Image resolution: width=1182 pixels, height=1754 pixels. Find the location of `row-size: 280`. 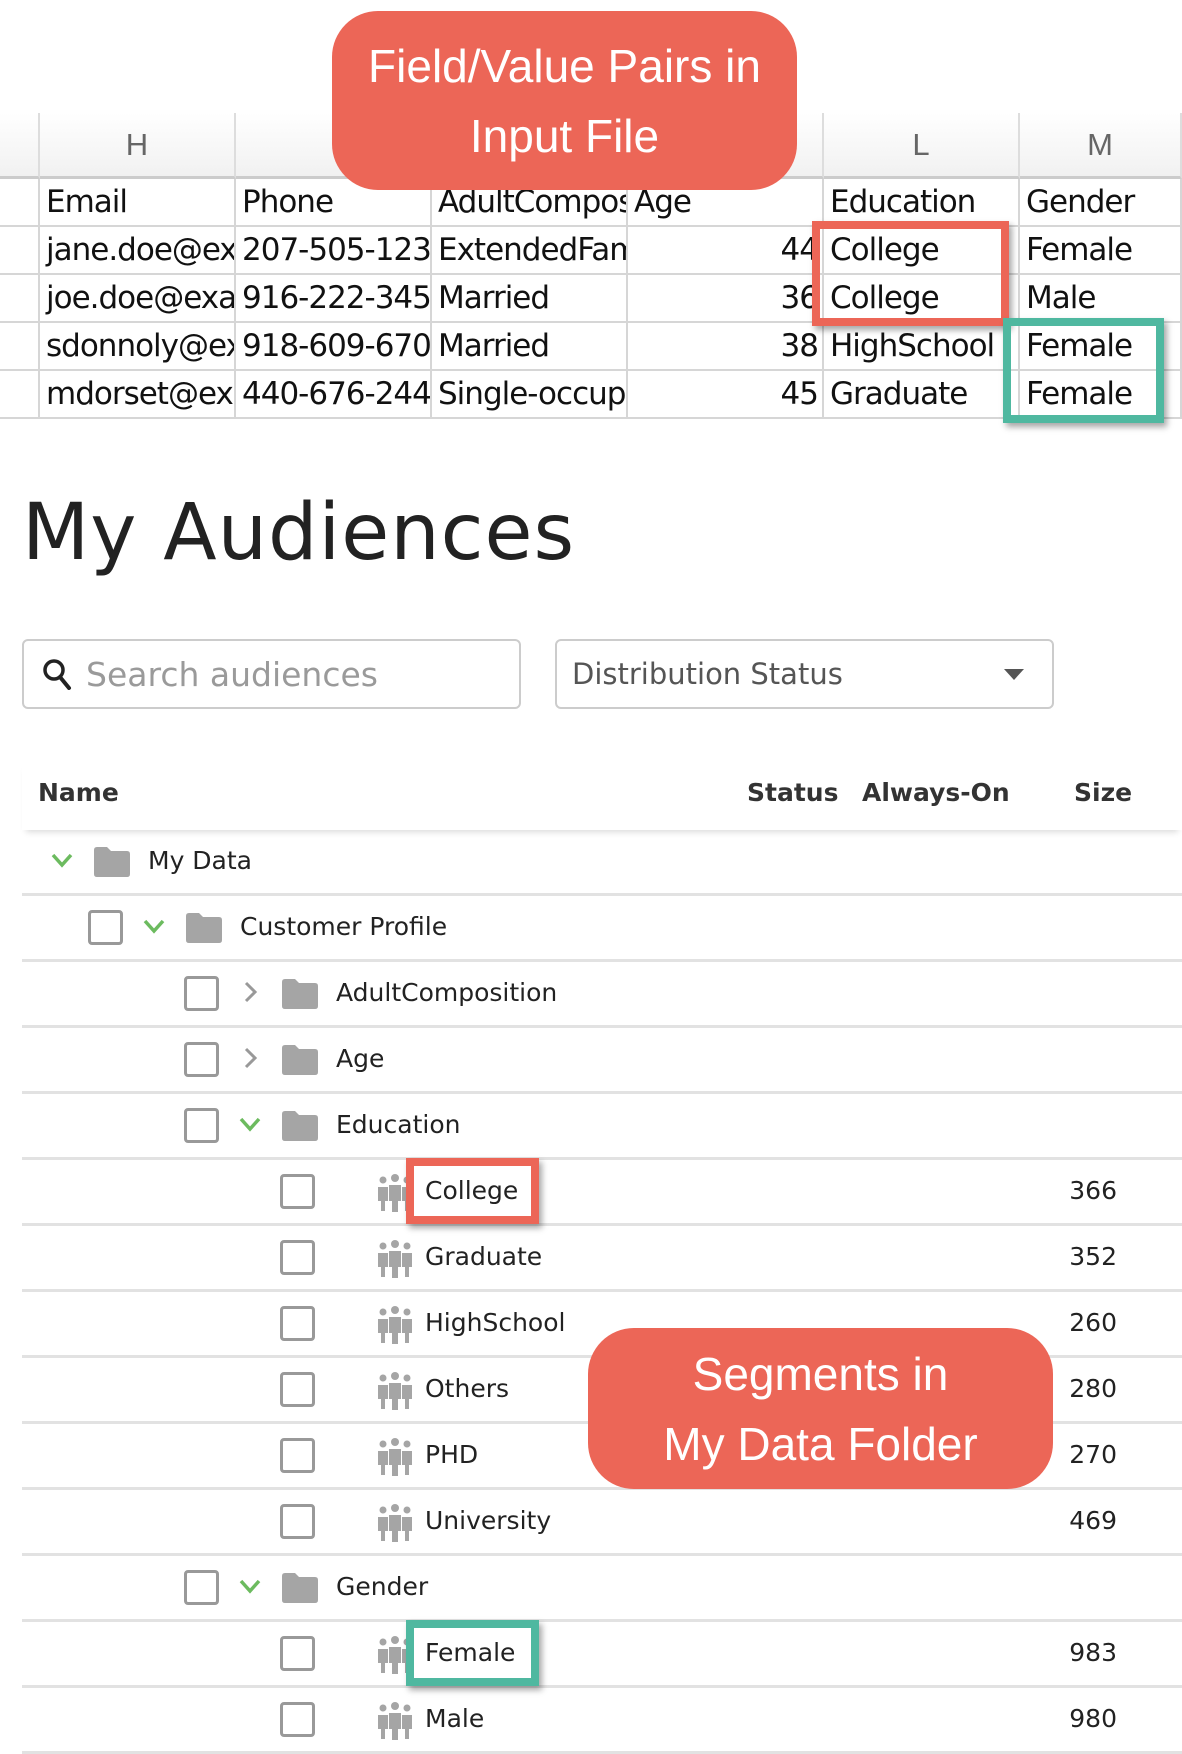

row-size: 280 is located at coordinates (1093, 1388).